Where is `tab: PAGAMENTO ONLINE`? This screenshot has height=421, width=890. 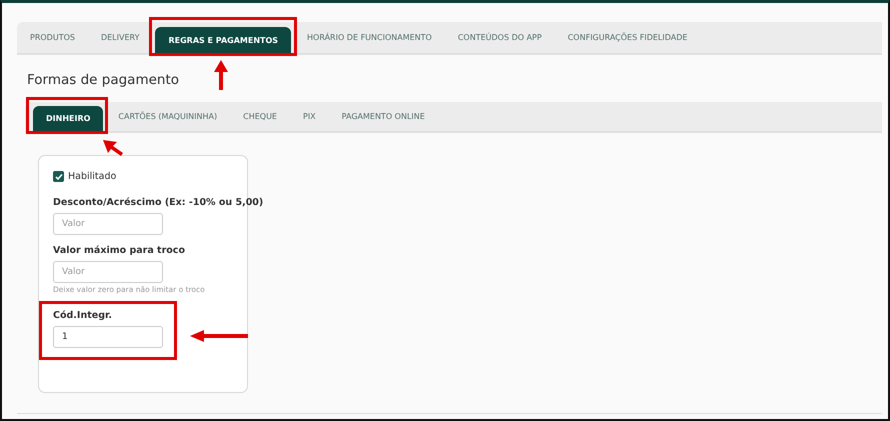
tab: PAGAMENTO ONLINE is located at coordinates (383, 116).